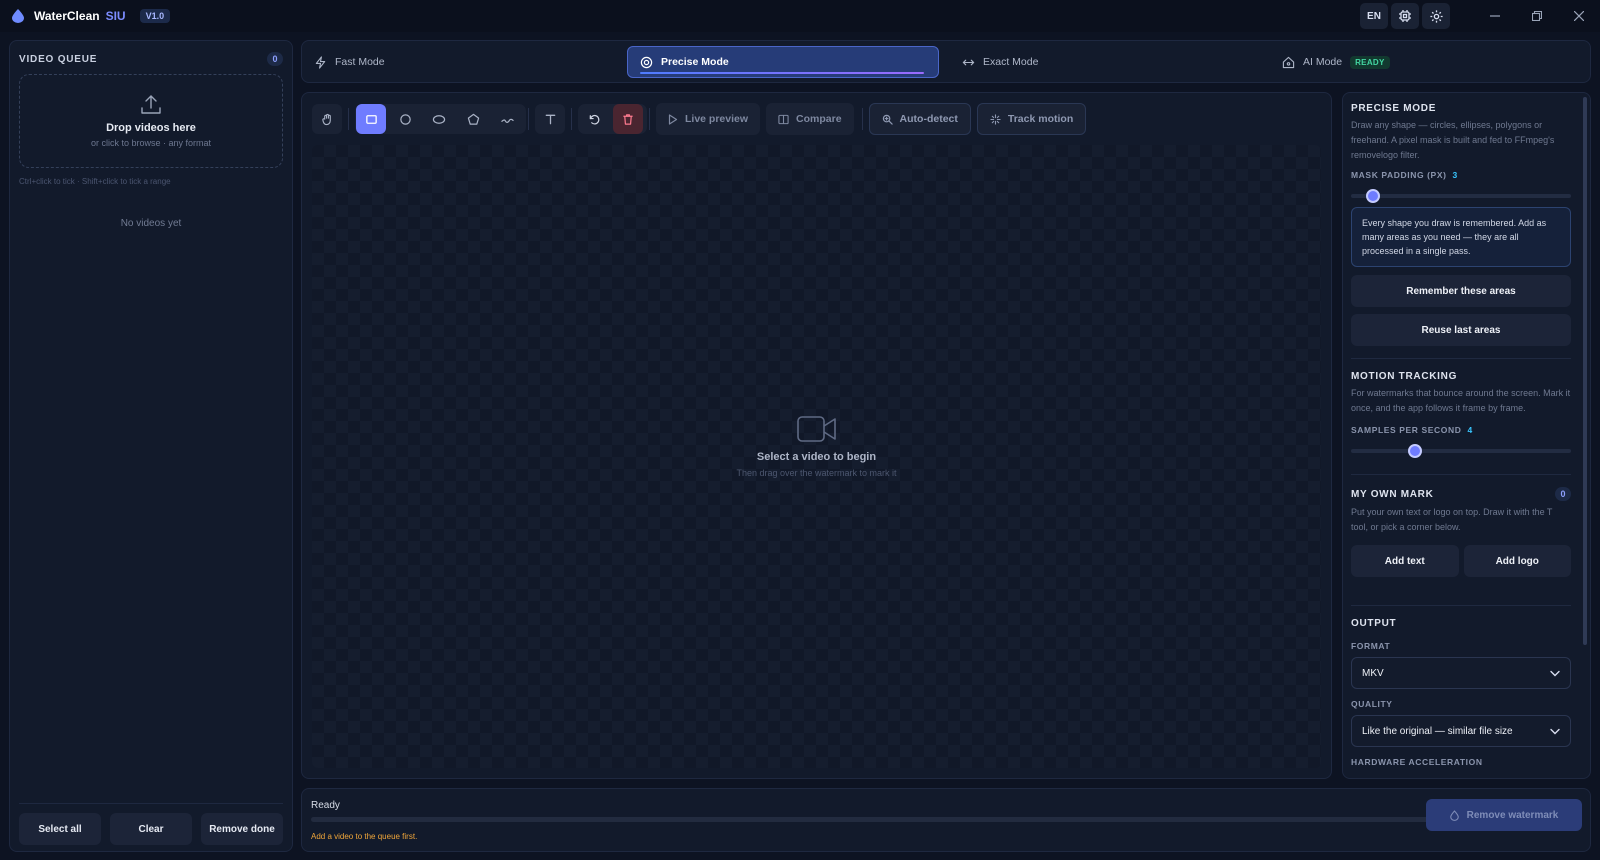 The width and height of the screenshot is (1600, 860). I want to click on text-tool-button, so click(550, 119).